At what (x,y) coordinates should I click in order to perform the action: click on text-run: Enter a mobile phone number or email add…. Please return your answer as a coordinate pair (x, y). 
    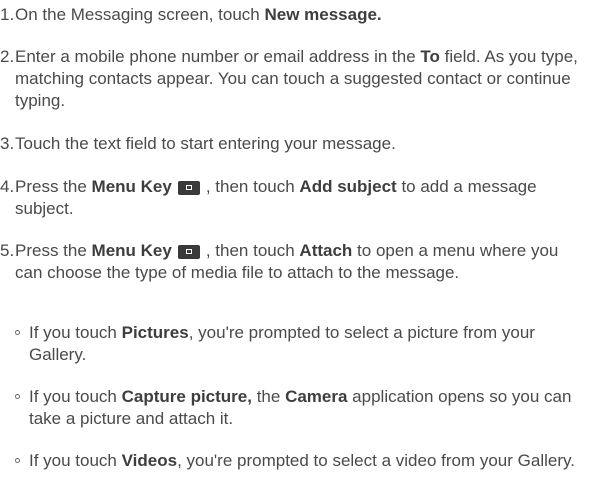
    Looking at the image, I should click on (218, 56).